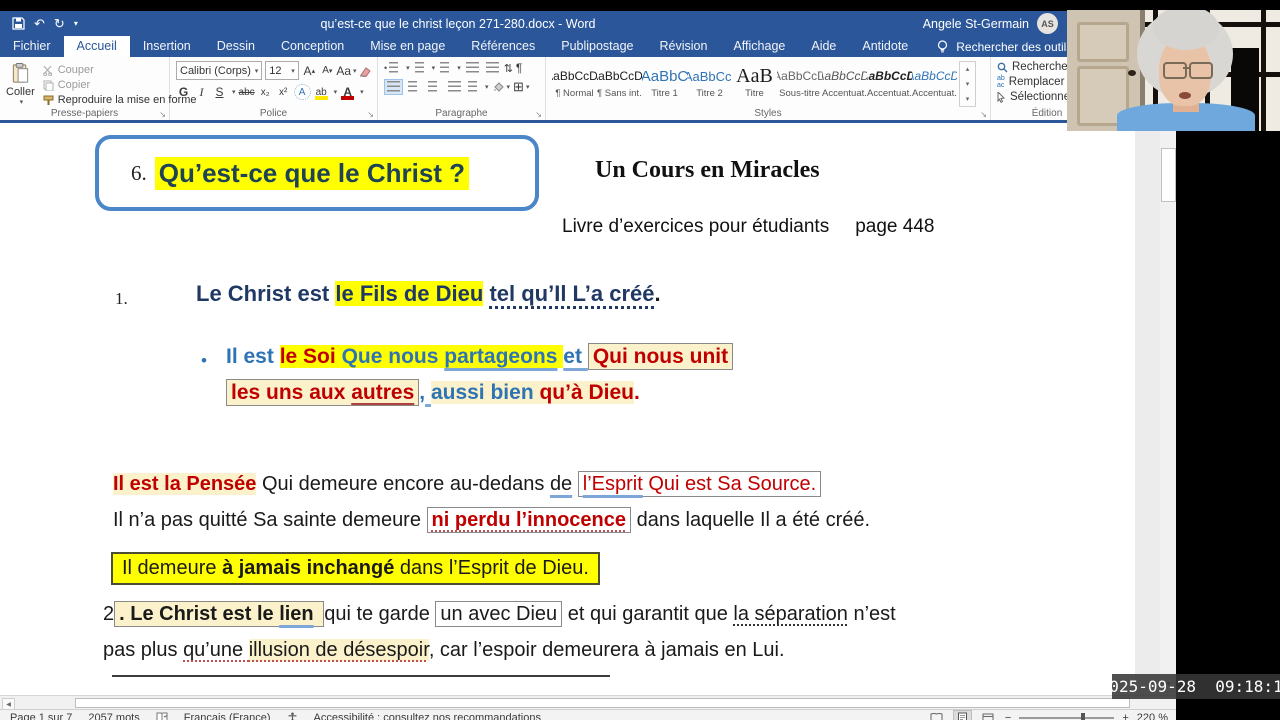 This screenshot has width=1280, height=720. Describe the element at coordinates (684, 46) in the screenshot. I see `tab-révision: Révision` at that location.